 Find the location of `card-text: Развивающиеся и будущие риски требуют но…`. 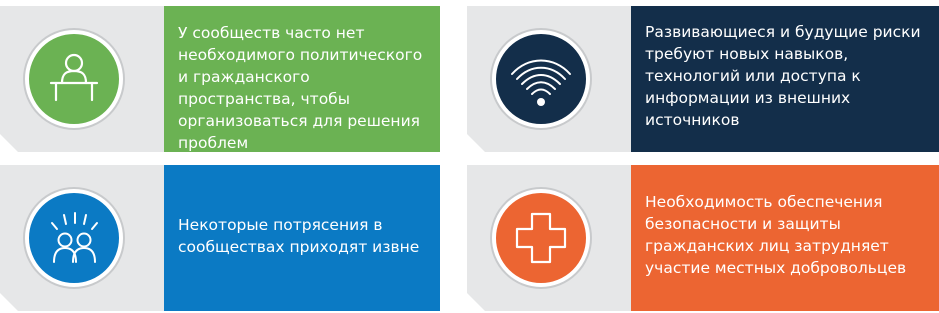

card-text: Развивающиеся и будущие риски требуют но… is located at coordinates (783, 76).